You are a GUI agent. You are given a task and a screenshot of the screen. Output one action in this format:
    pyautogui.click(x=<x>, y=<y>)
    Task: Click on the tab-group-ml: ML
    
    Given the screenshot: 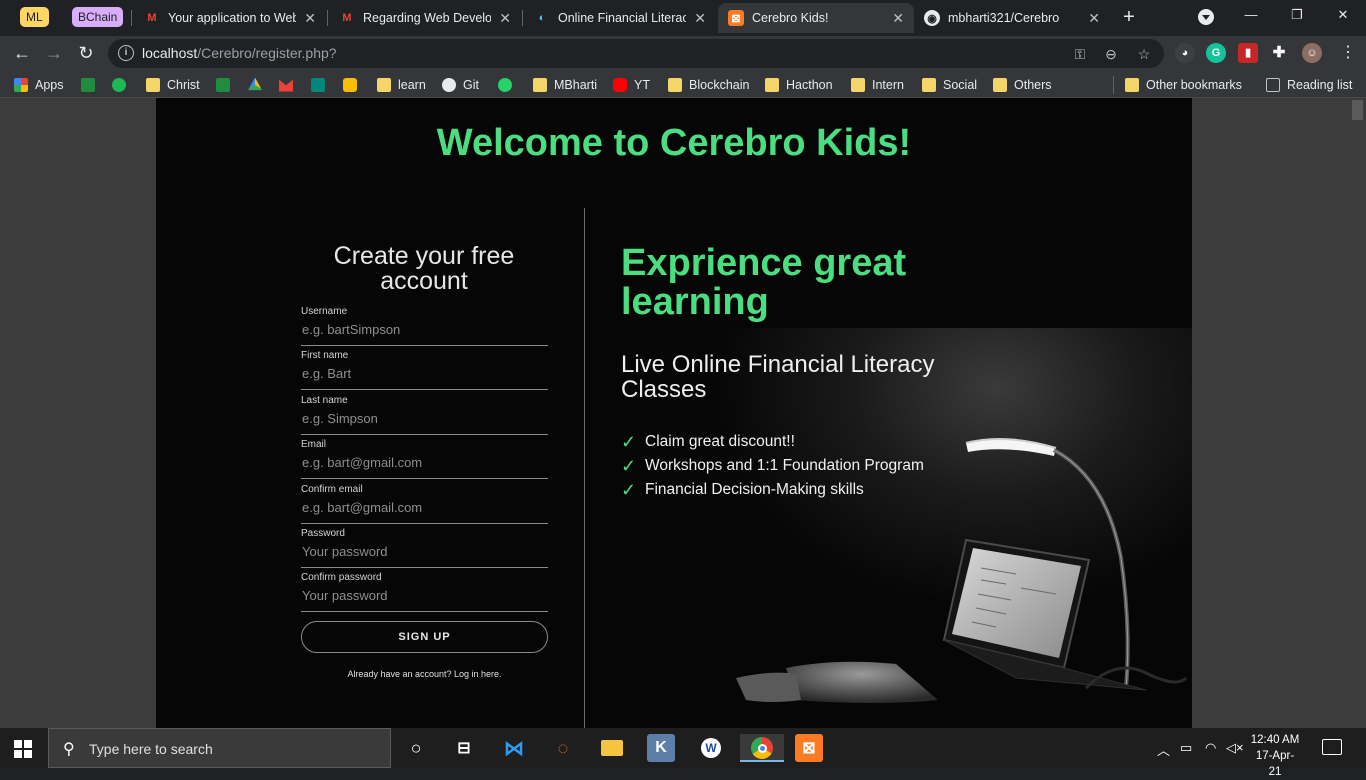 What is the action you would take?
    pyautogui.click(x=34, y=17)
    